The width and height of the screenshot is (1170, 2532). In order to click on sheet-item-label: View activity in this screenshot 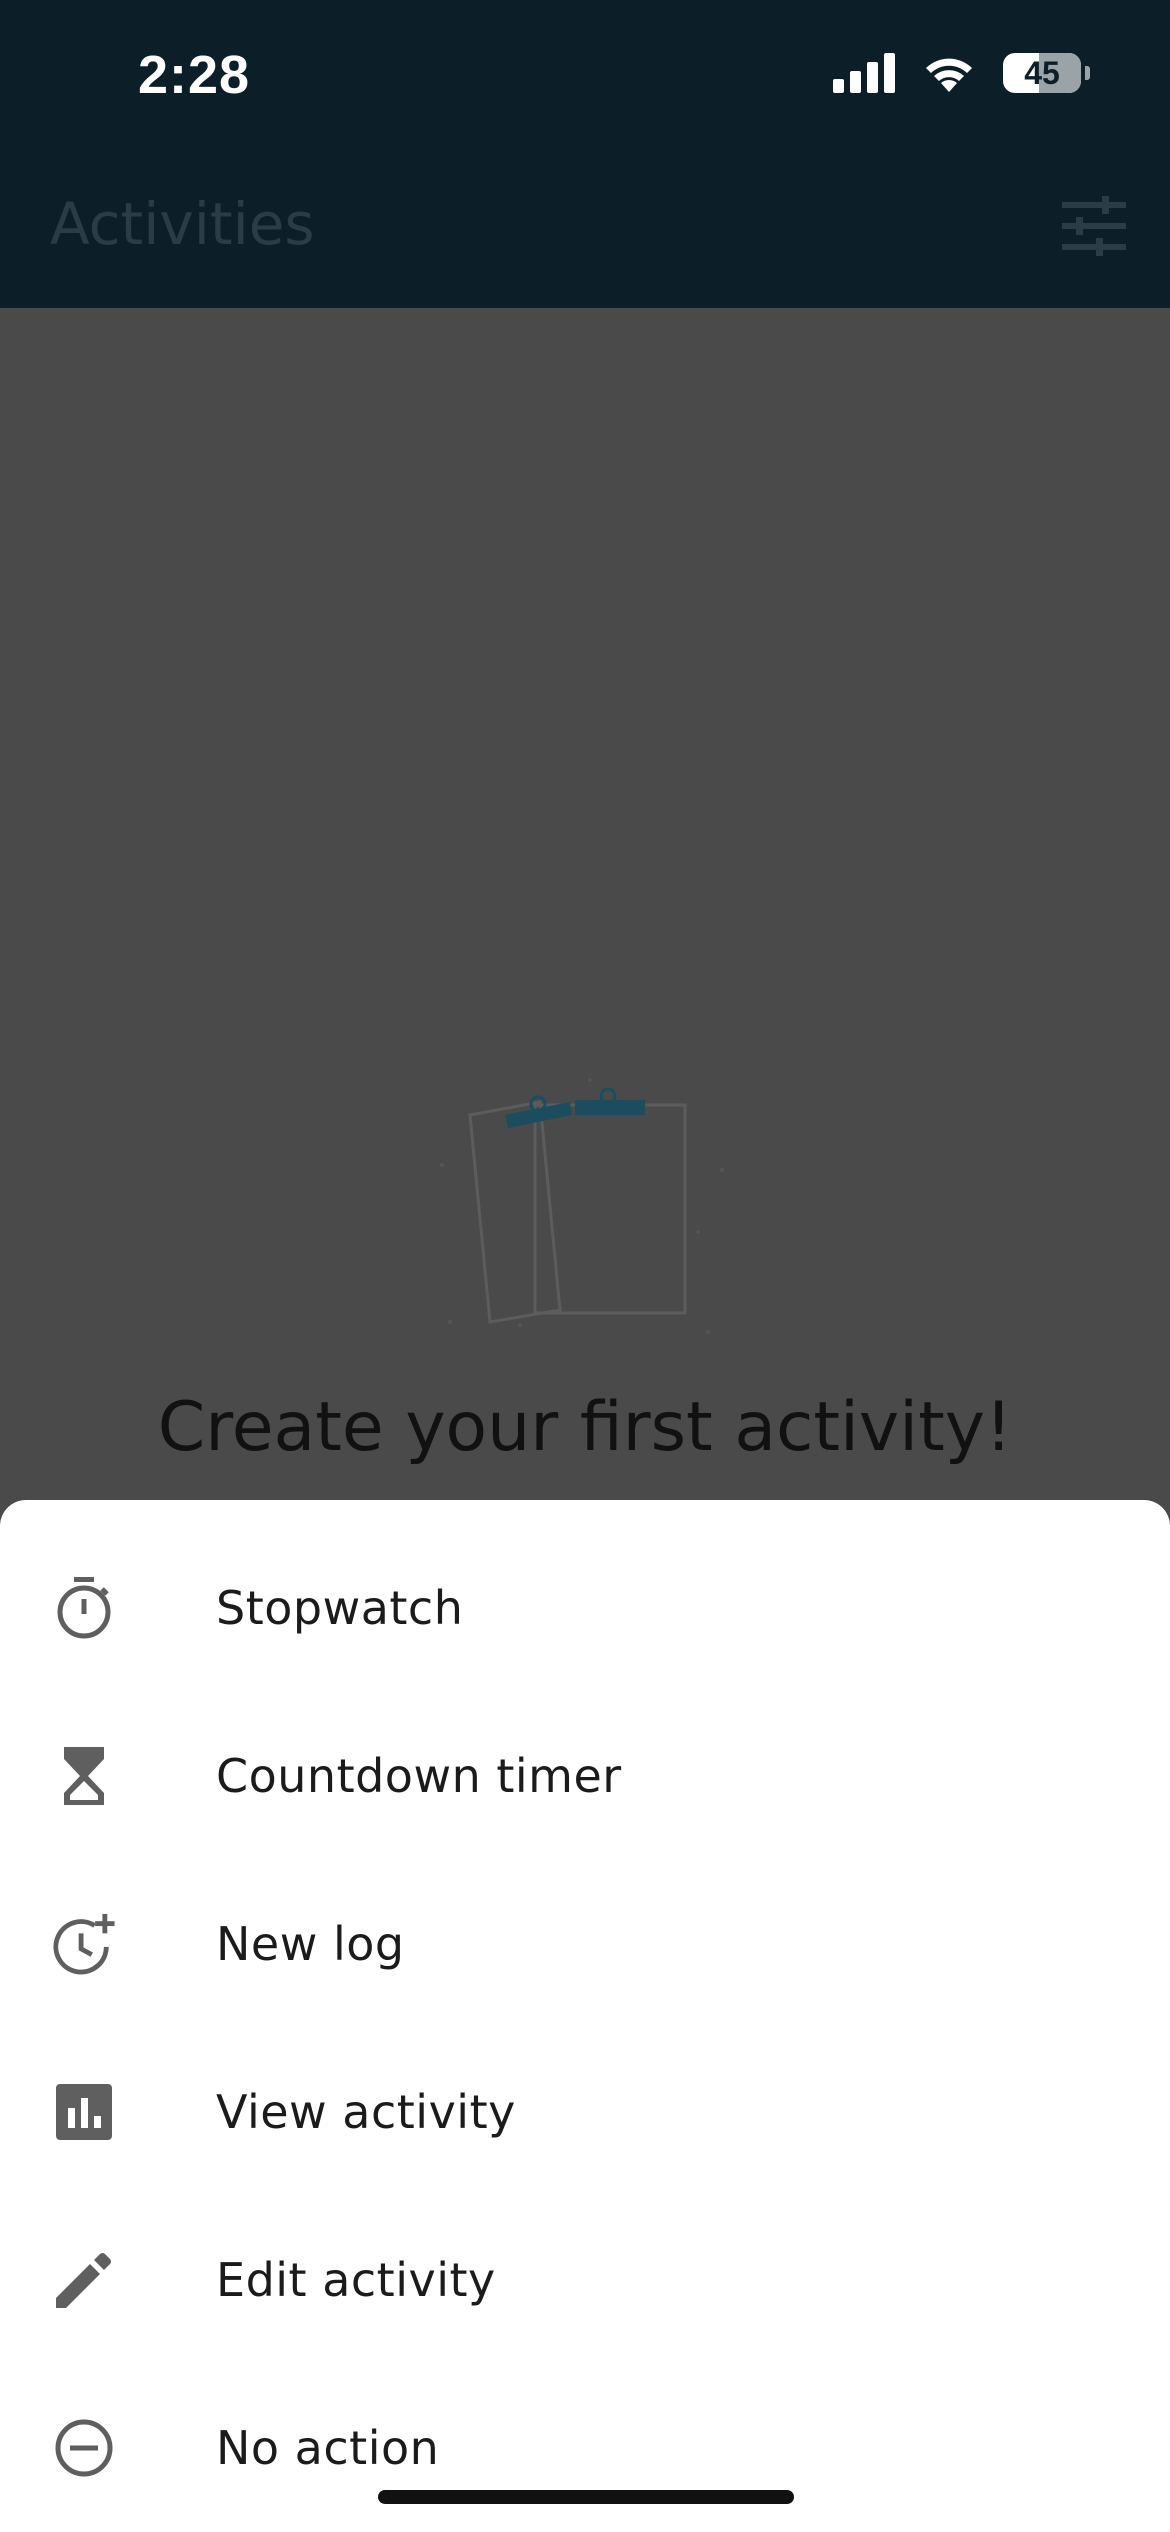, I will do `click(366, 2112)`.